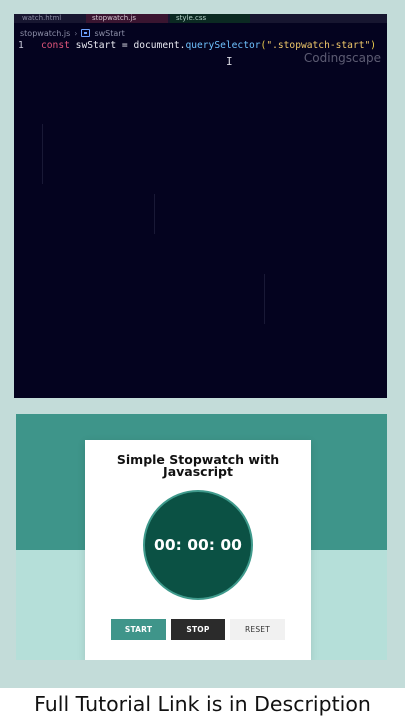 This screenshot has width=405, height=720. What do you see at coordinates (55, 45) in the screenshot?
I see `token-keyword: const` at bounding box center [55, 45].